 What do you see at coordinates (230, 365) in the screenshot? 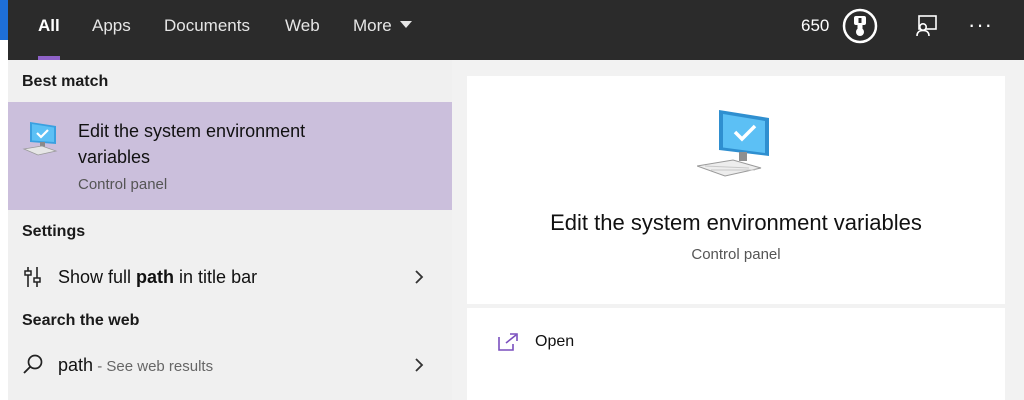
I see `web-search-result: path - See web results` at bounding box center [230, 365].